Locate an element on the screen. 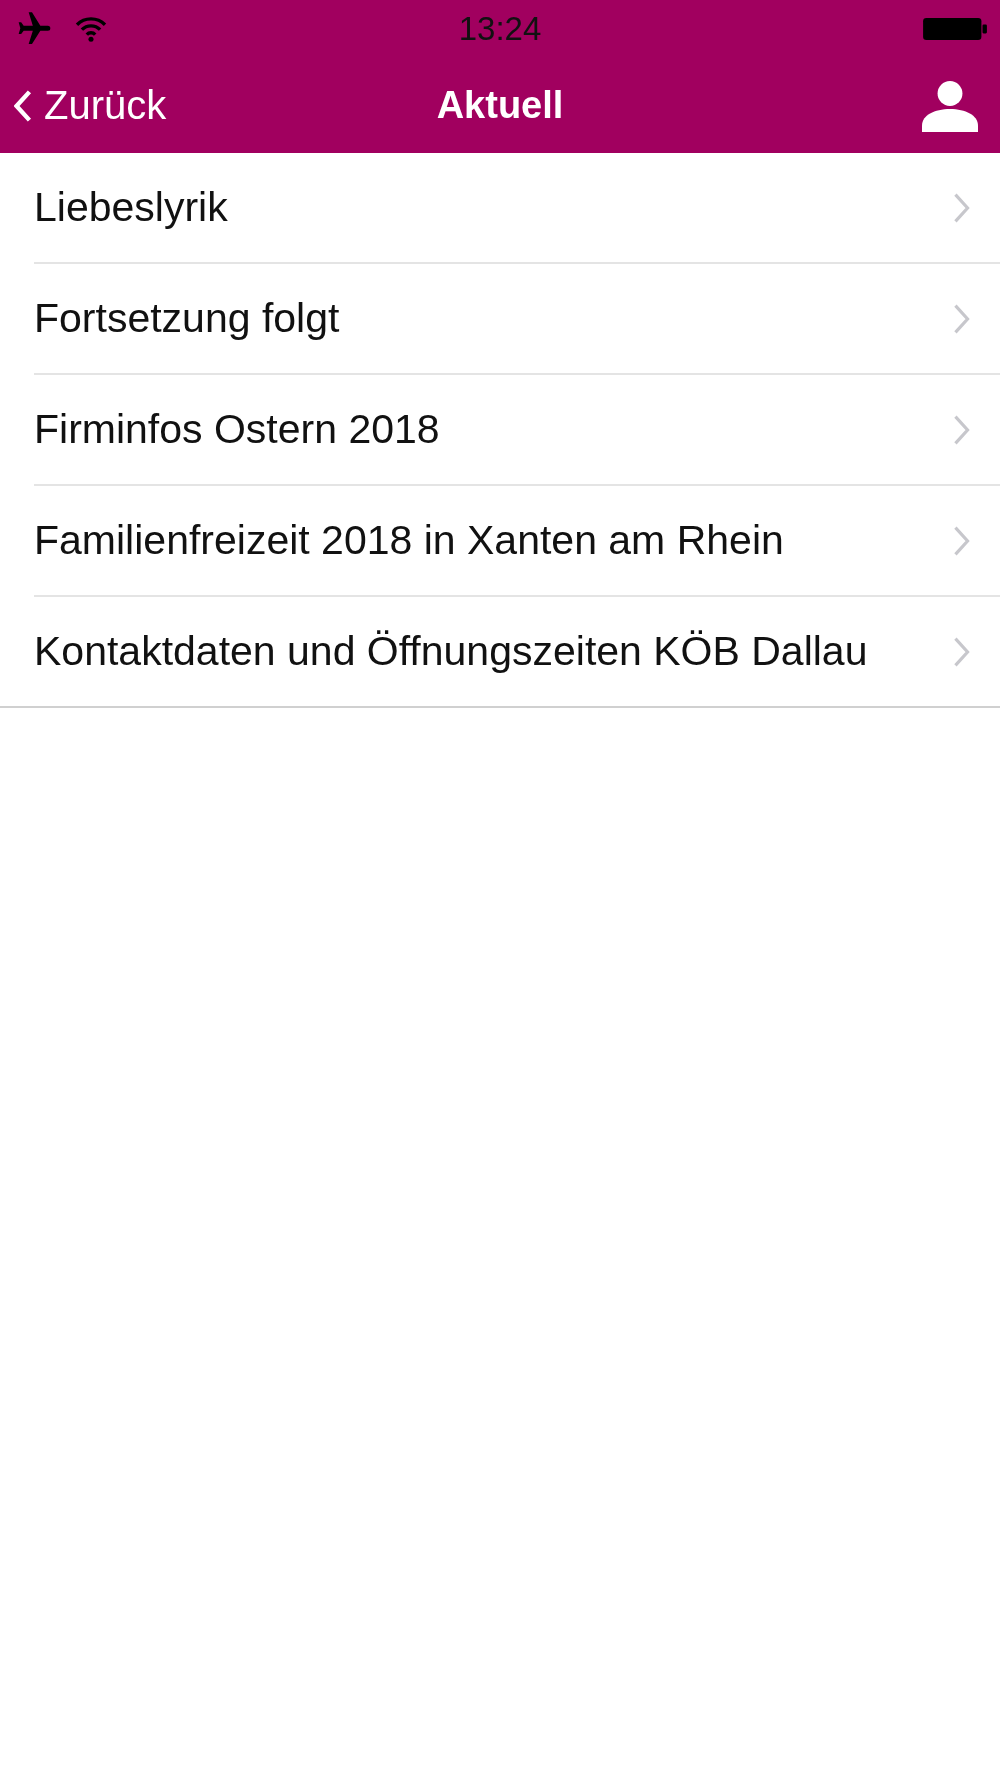 The width and height of the screenshot is (1000, 1778). nav-title: Aktuell is located at coordinates (500, 105).